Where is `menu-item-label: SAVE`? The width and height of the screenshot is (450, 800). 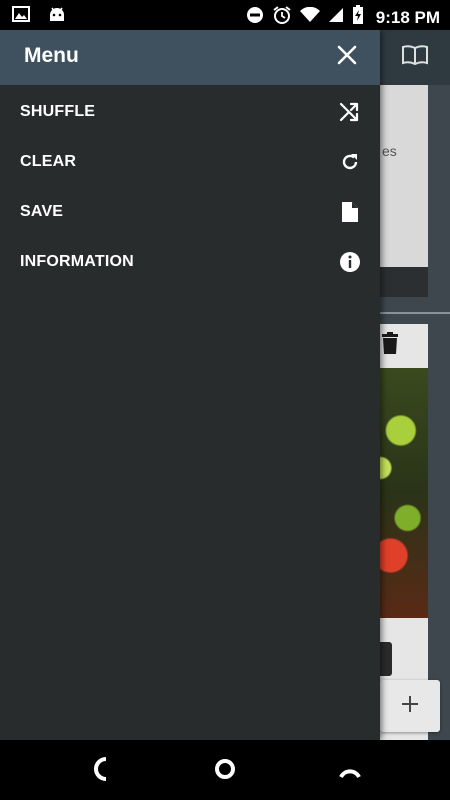 menu-item-label: SAVE is located at coordinates (42, 211).